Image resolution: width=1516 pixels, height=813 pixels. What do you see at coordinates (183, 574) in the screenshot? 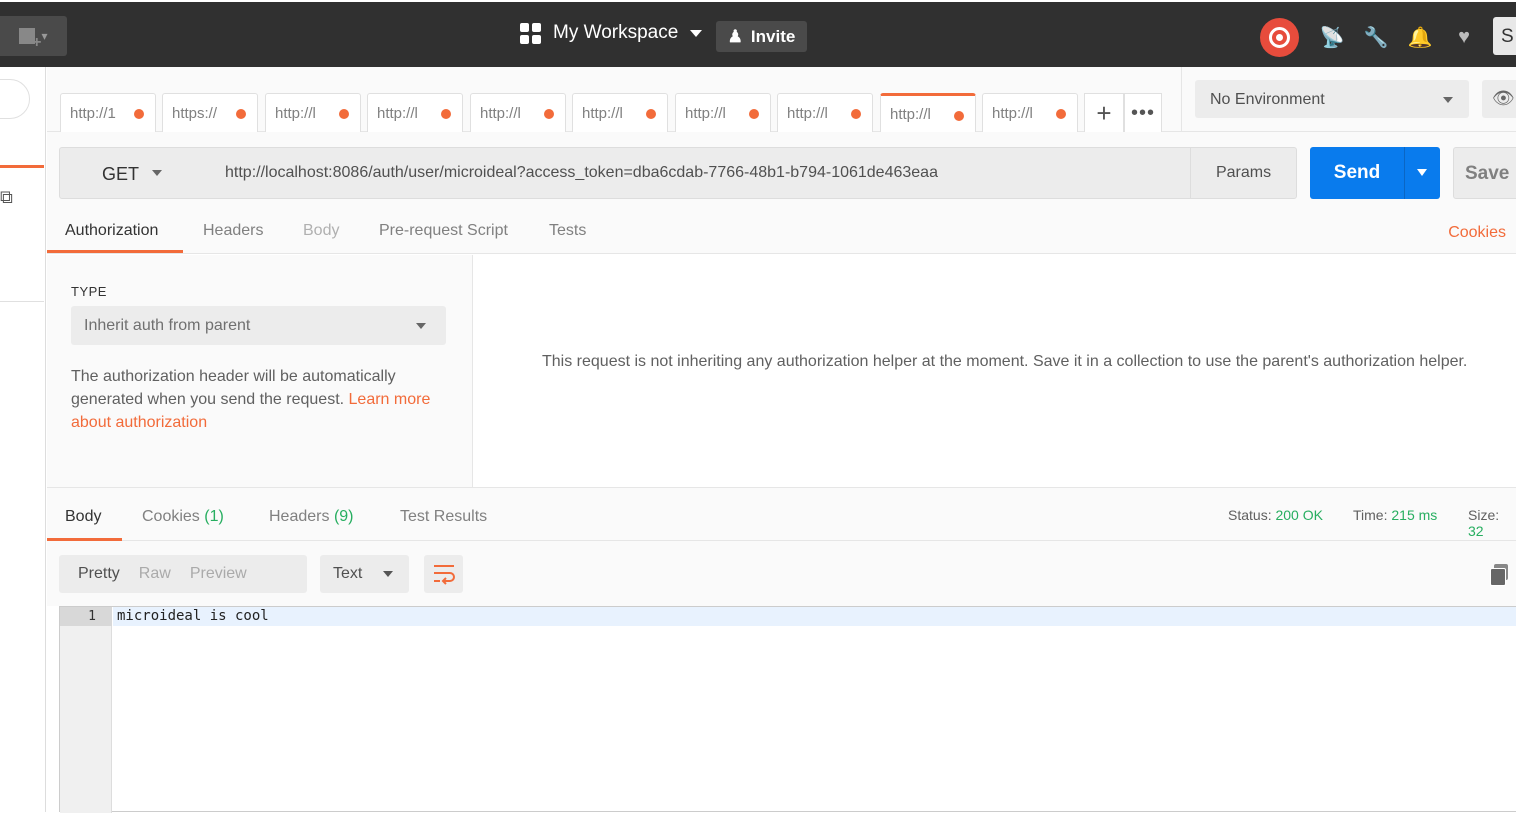
I see `view-mode-selector: Pretty Raw Preview` at bounding box center [183, 574].